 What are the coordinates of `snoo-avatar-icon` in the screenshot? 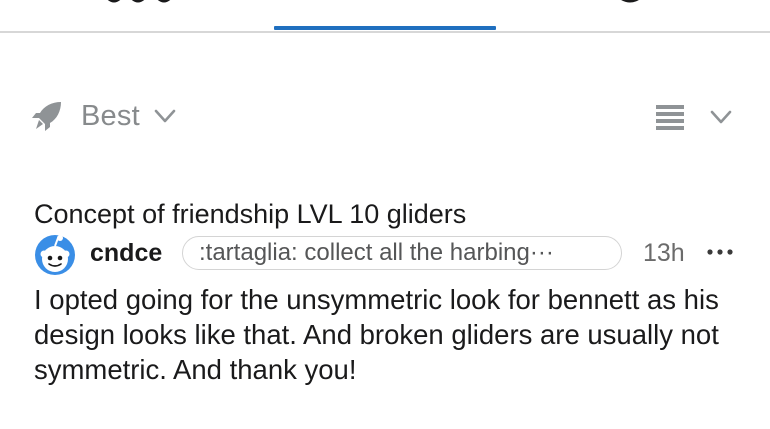 It's located at (55, 255).